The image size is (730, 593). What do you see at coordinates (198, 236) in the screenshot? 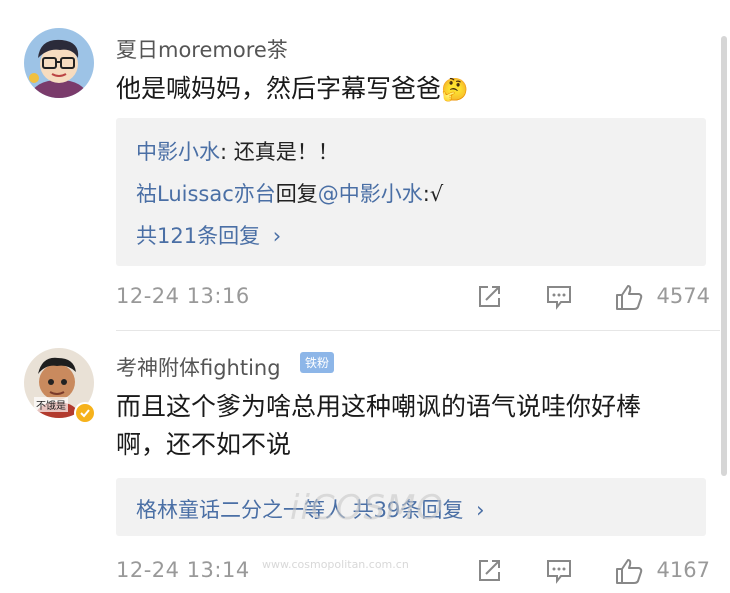
I see `more-replies-label: 共121条回复` at bounding box center [198, 236].